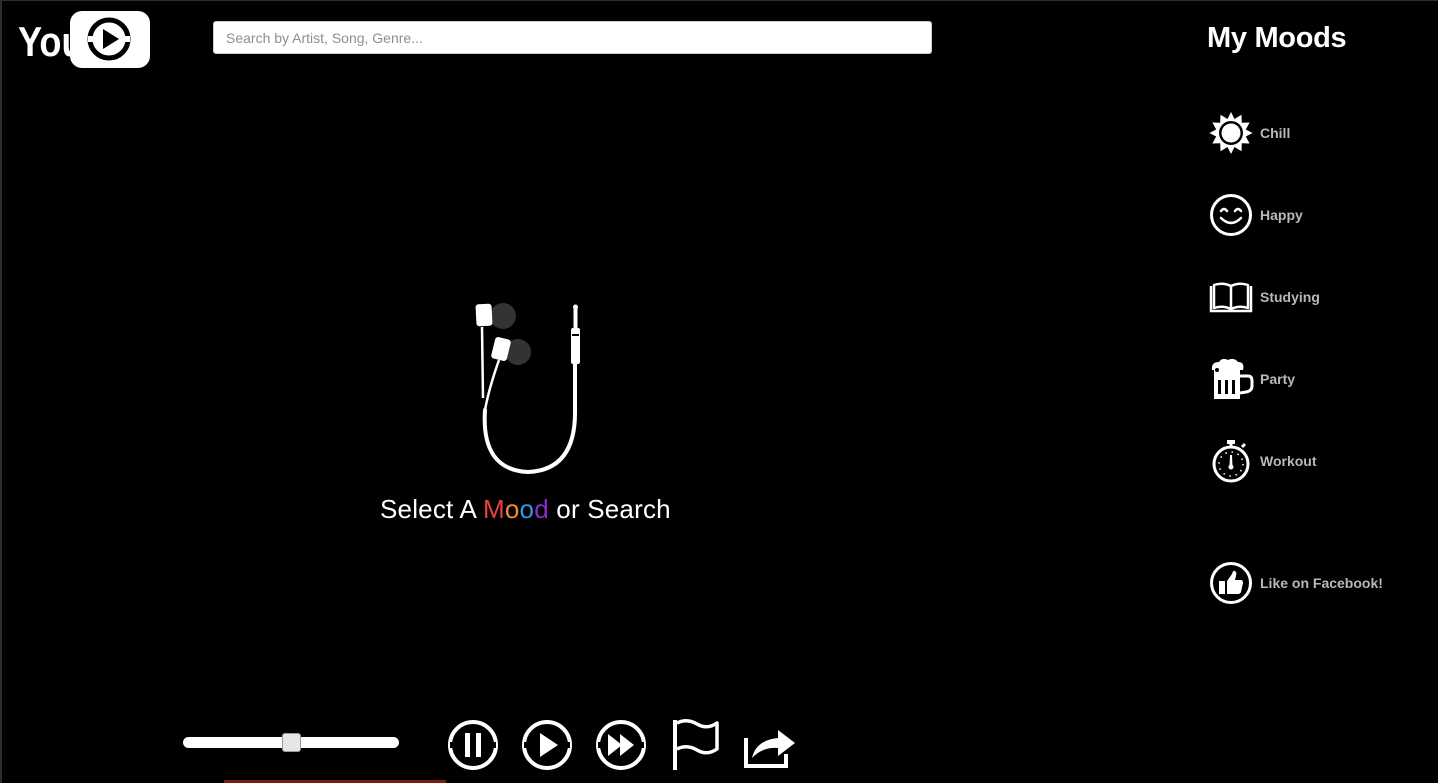 The height and width of the screenshot is (783, 1438). I want to click on smiley-icon, so click(1231, 215).